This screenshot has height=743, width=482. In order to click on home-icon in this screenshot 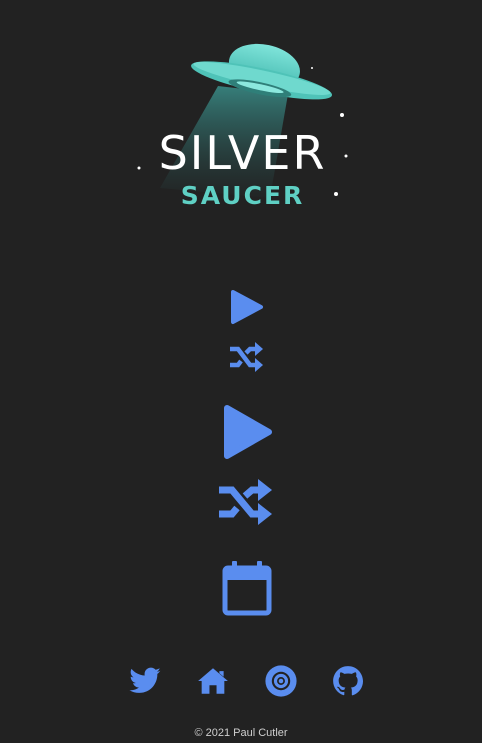, I will do `click(213, 681)`.